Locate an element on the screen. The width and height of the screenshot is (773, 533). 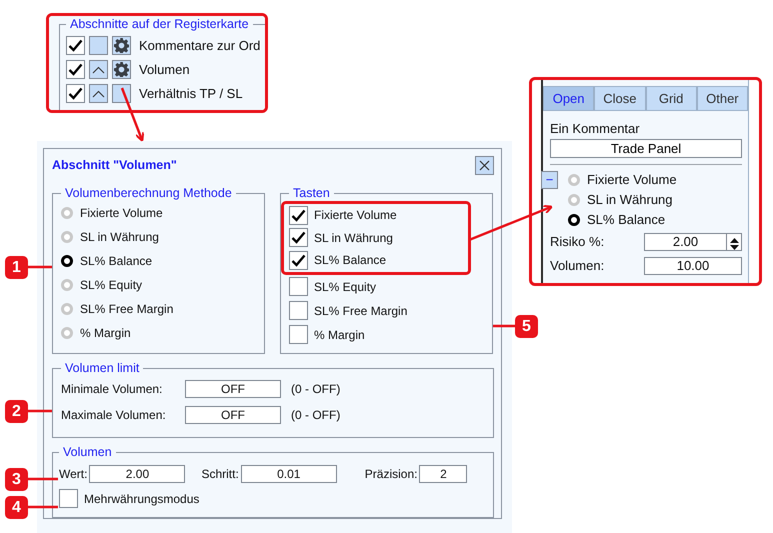
text-field: 2.00 is located at coordinates (137, 473).